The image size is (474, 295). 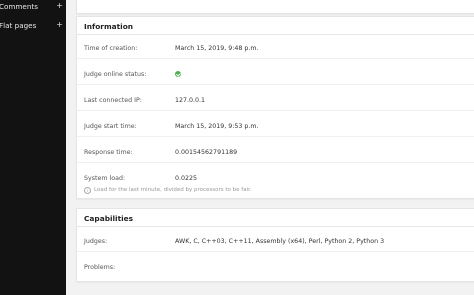 What do you see at coordinates (111, 48) in the screenshot?
I see `row-key: Time of creation:` at bounding box center [111, 48].